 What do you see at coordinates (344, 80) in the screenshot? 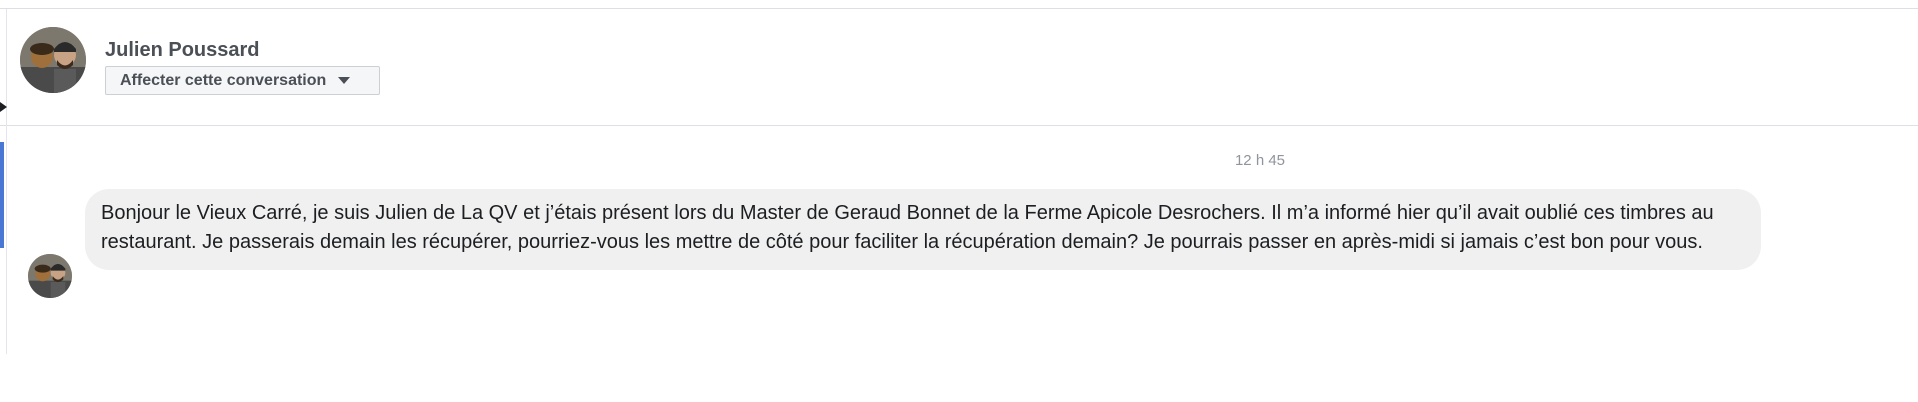
I see `caret-down-icon` at bounding box center [344, 80].